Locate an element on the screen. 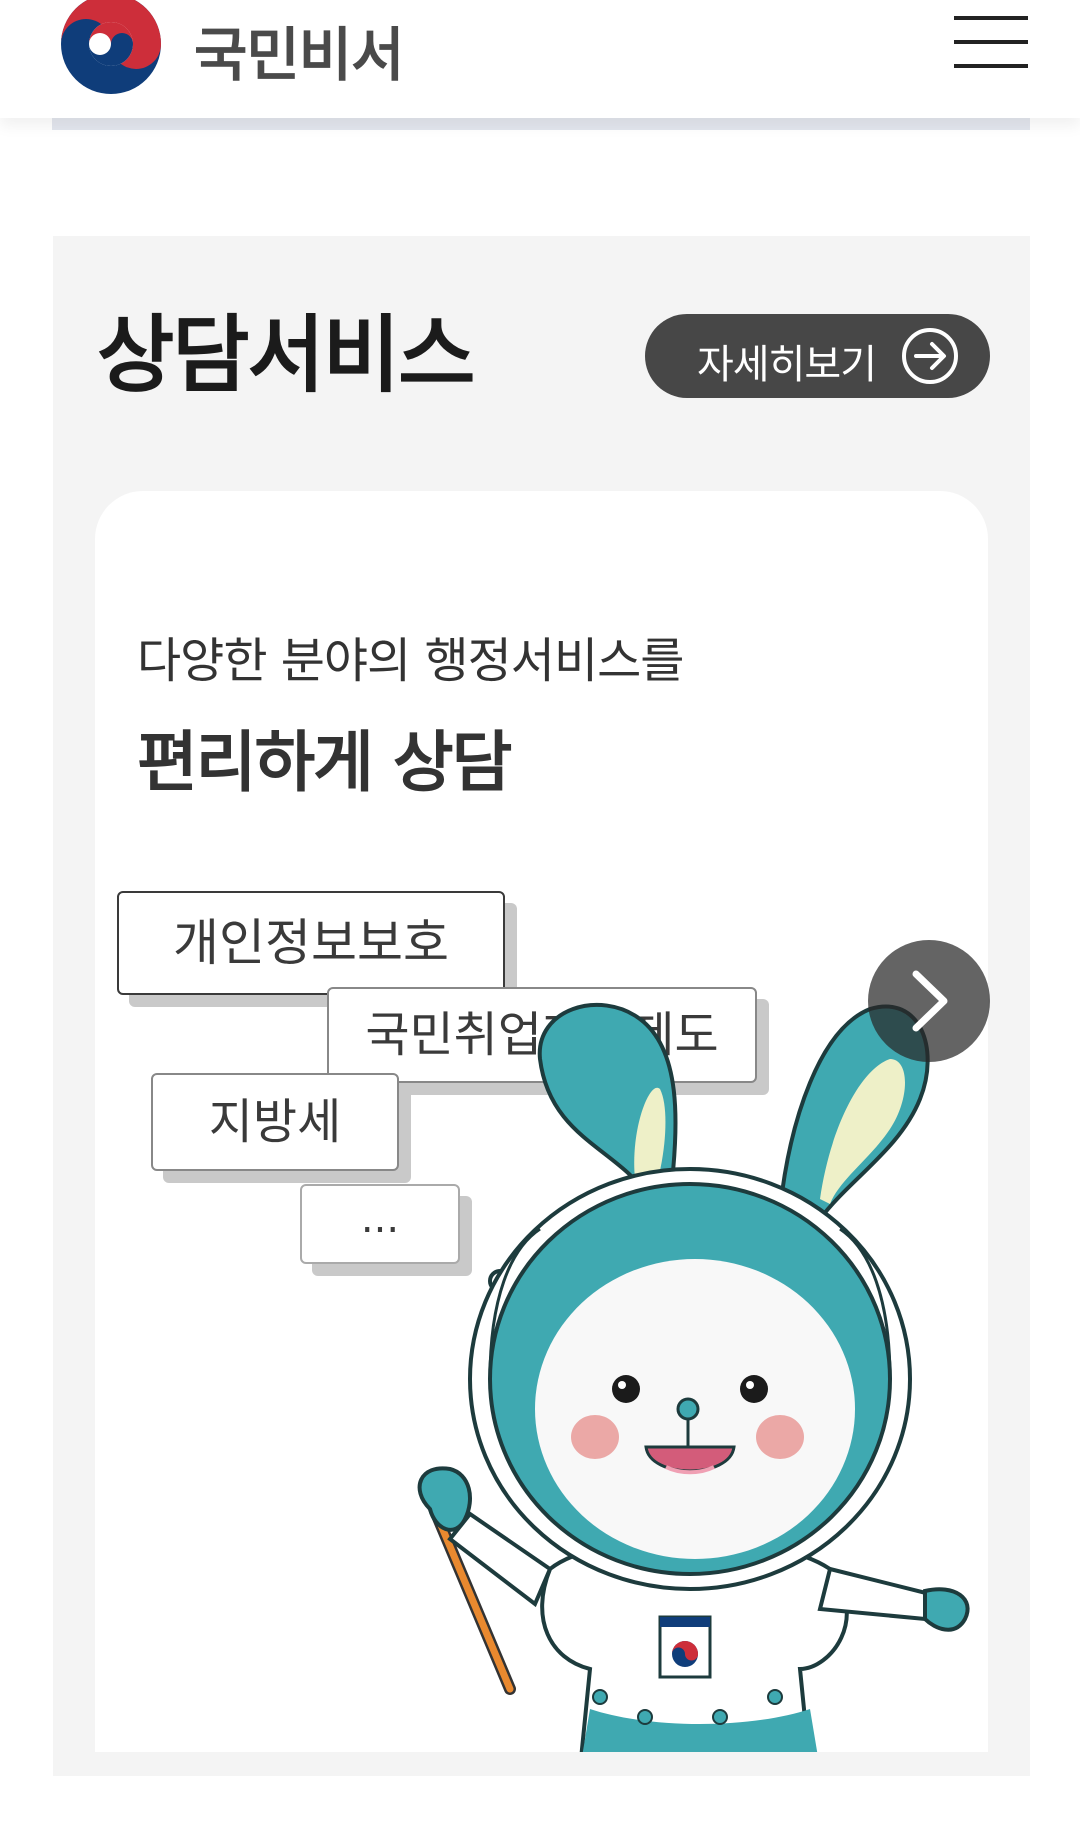 The height and width of the screenshot is (1841, 1080). arrow-right-circle-icon is located at coordinates (930, 356).